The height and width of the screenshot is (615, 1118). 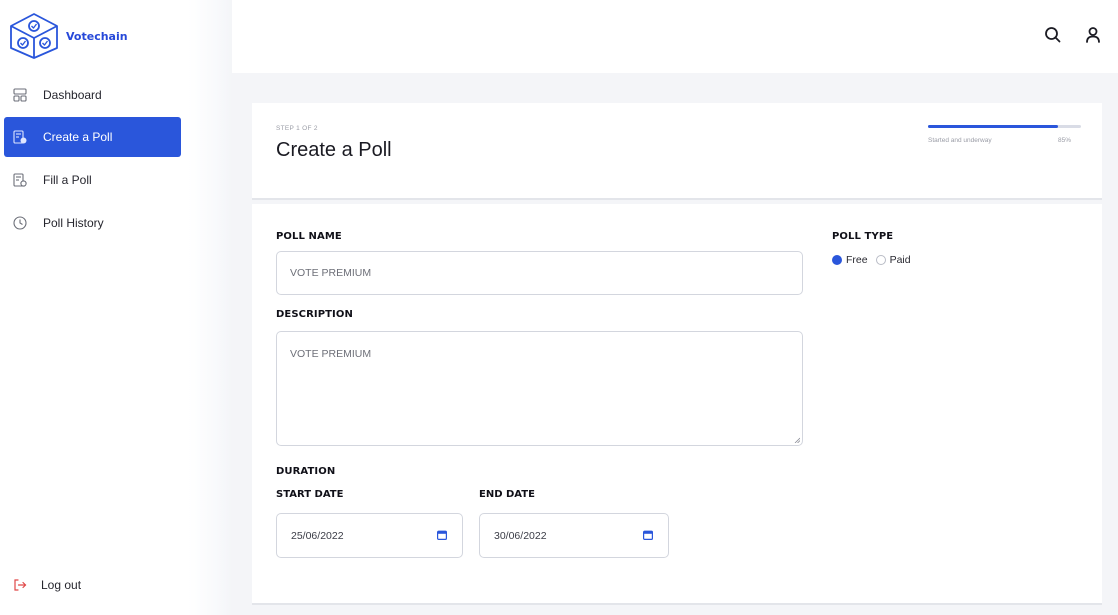 I want to click on sidebar-item-poll-history: Poll History, so click(x=92, y=223).